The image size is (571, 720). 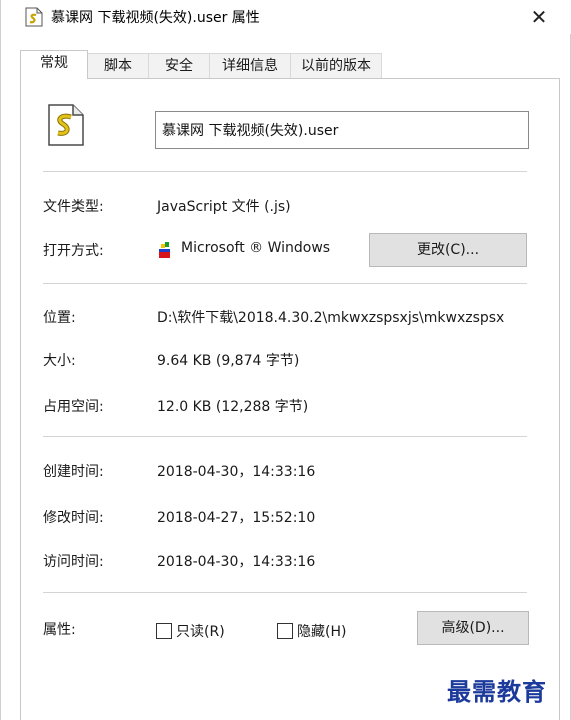 I want to click on file-type-label: 文件类型:, so click(x=73, y=207).